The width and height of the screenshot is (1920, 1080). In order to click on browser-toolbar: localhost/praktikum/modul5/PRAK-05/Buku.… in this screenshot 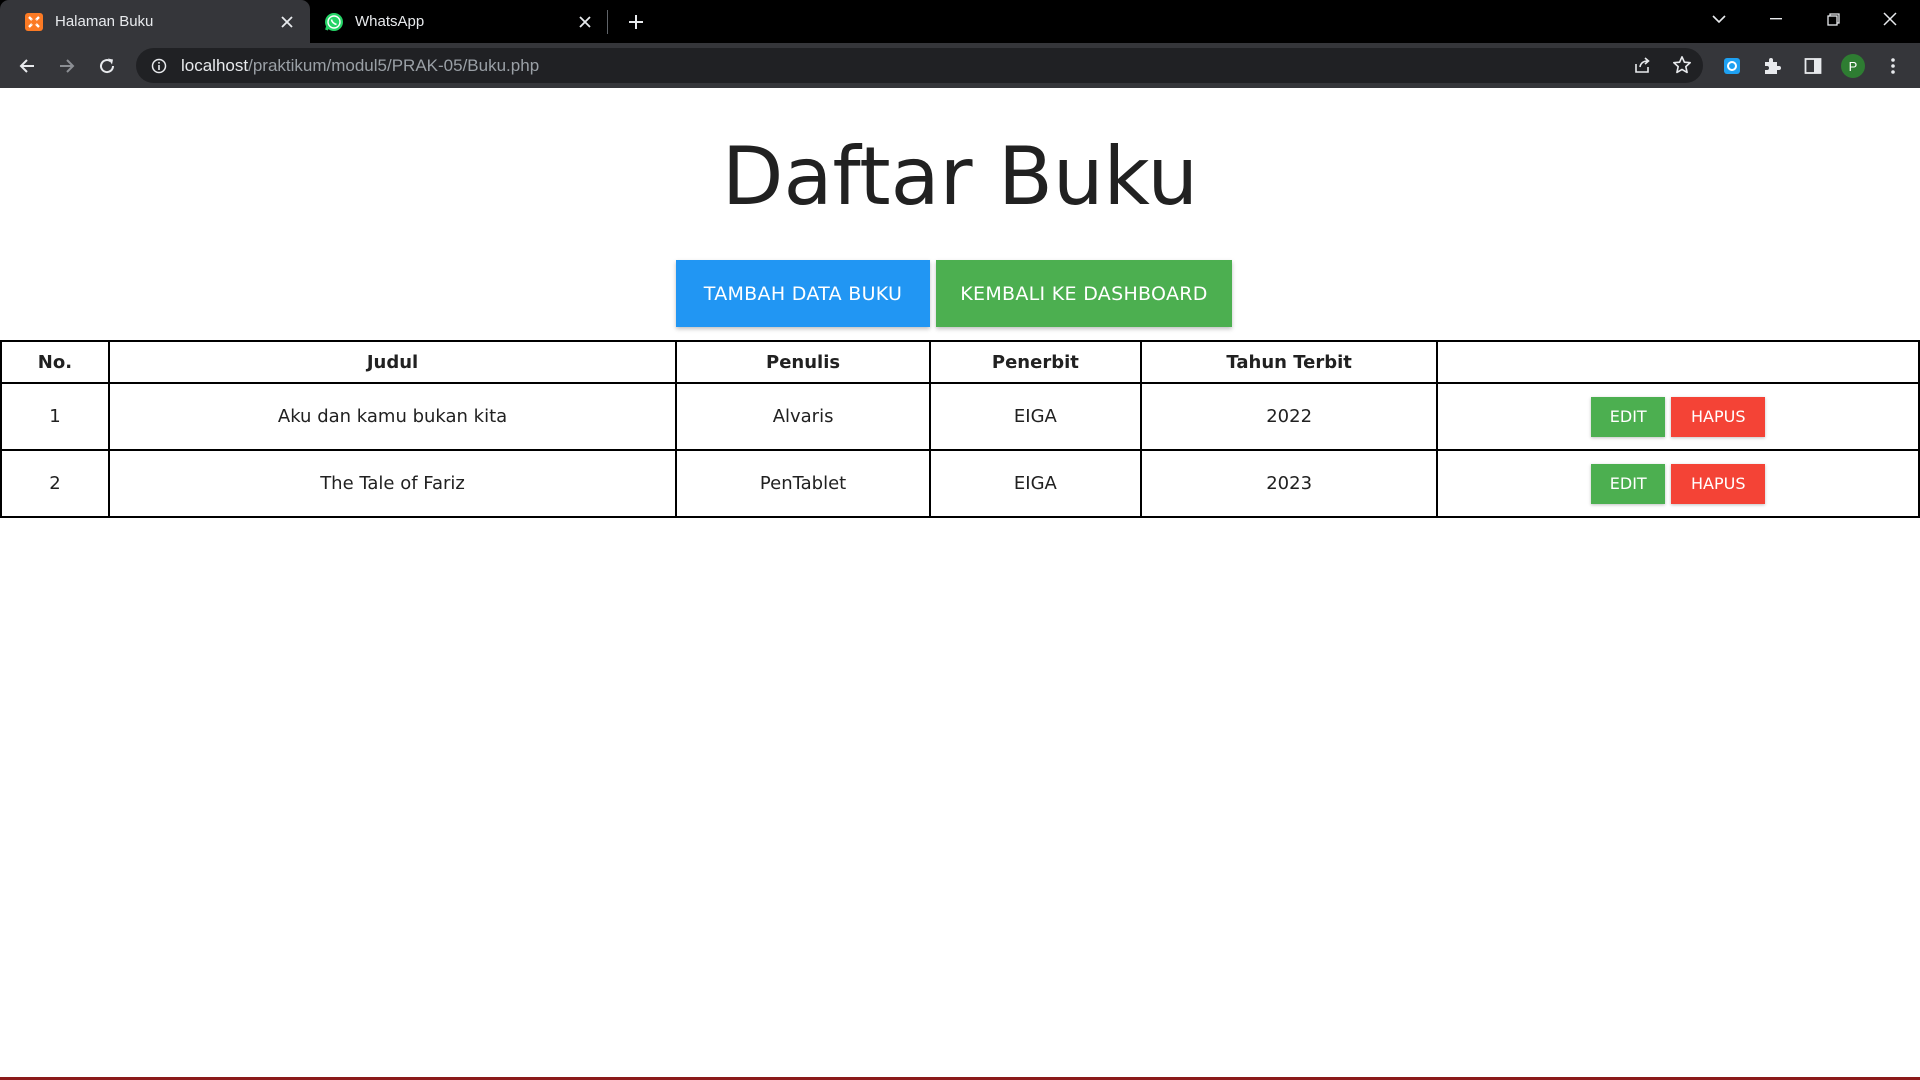, I will do `click(960, 65)`.